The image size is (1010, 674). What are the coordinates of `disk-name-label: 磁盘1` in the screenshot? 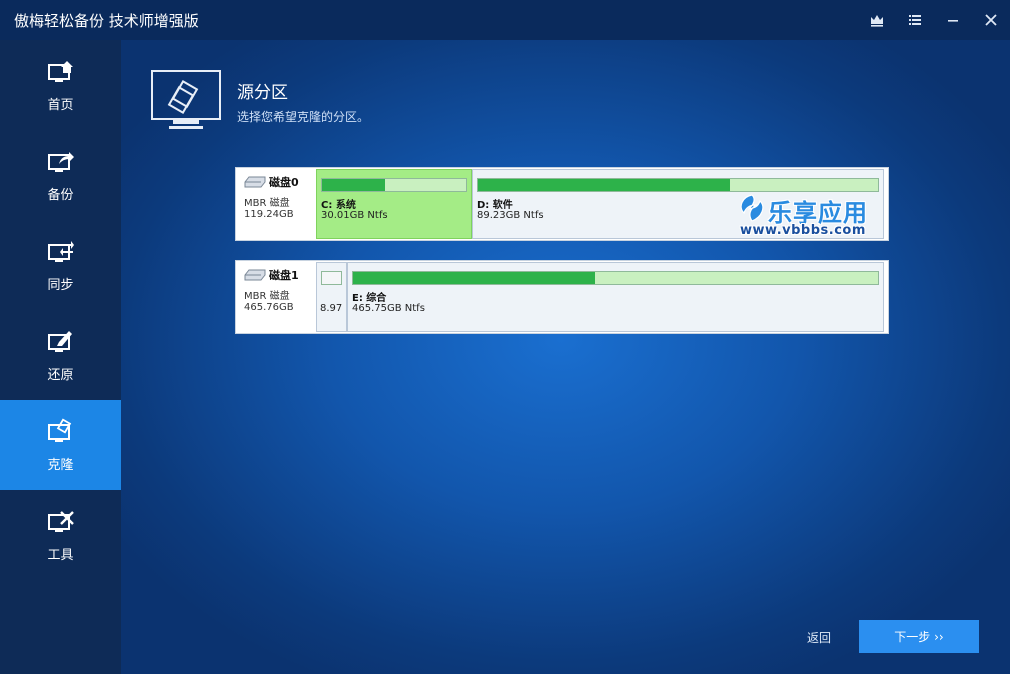 It's located at (284, 275).